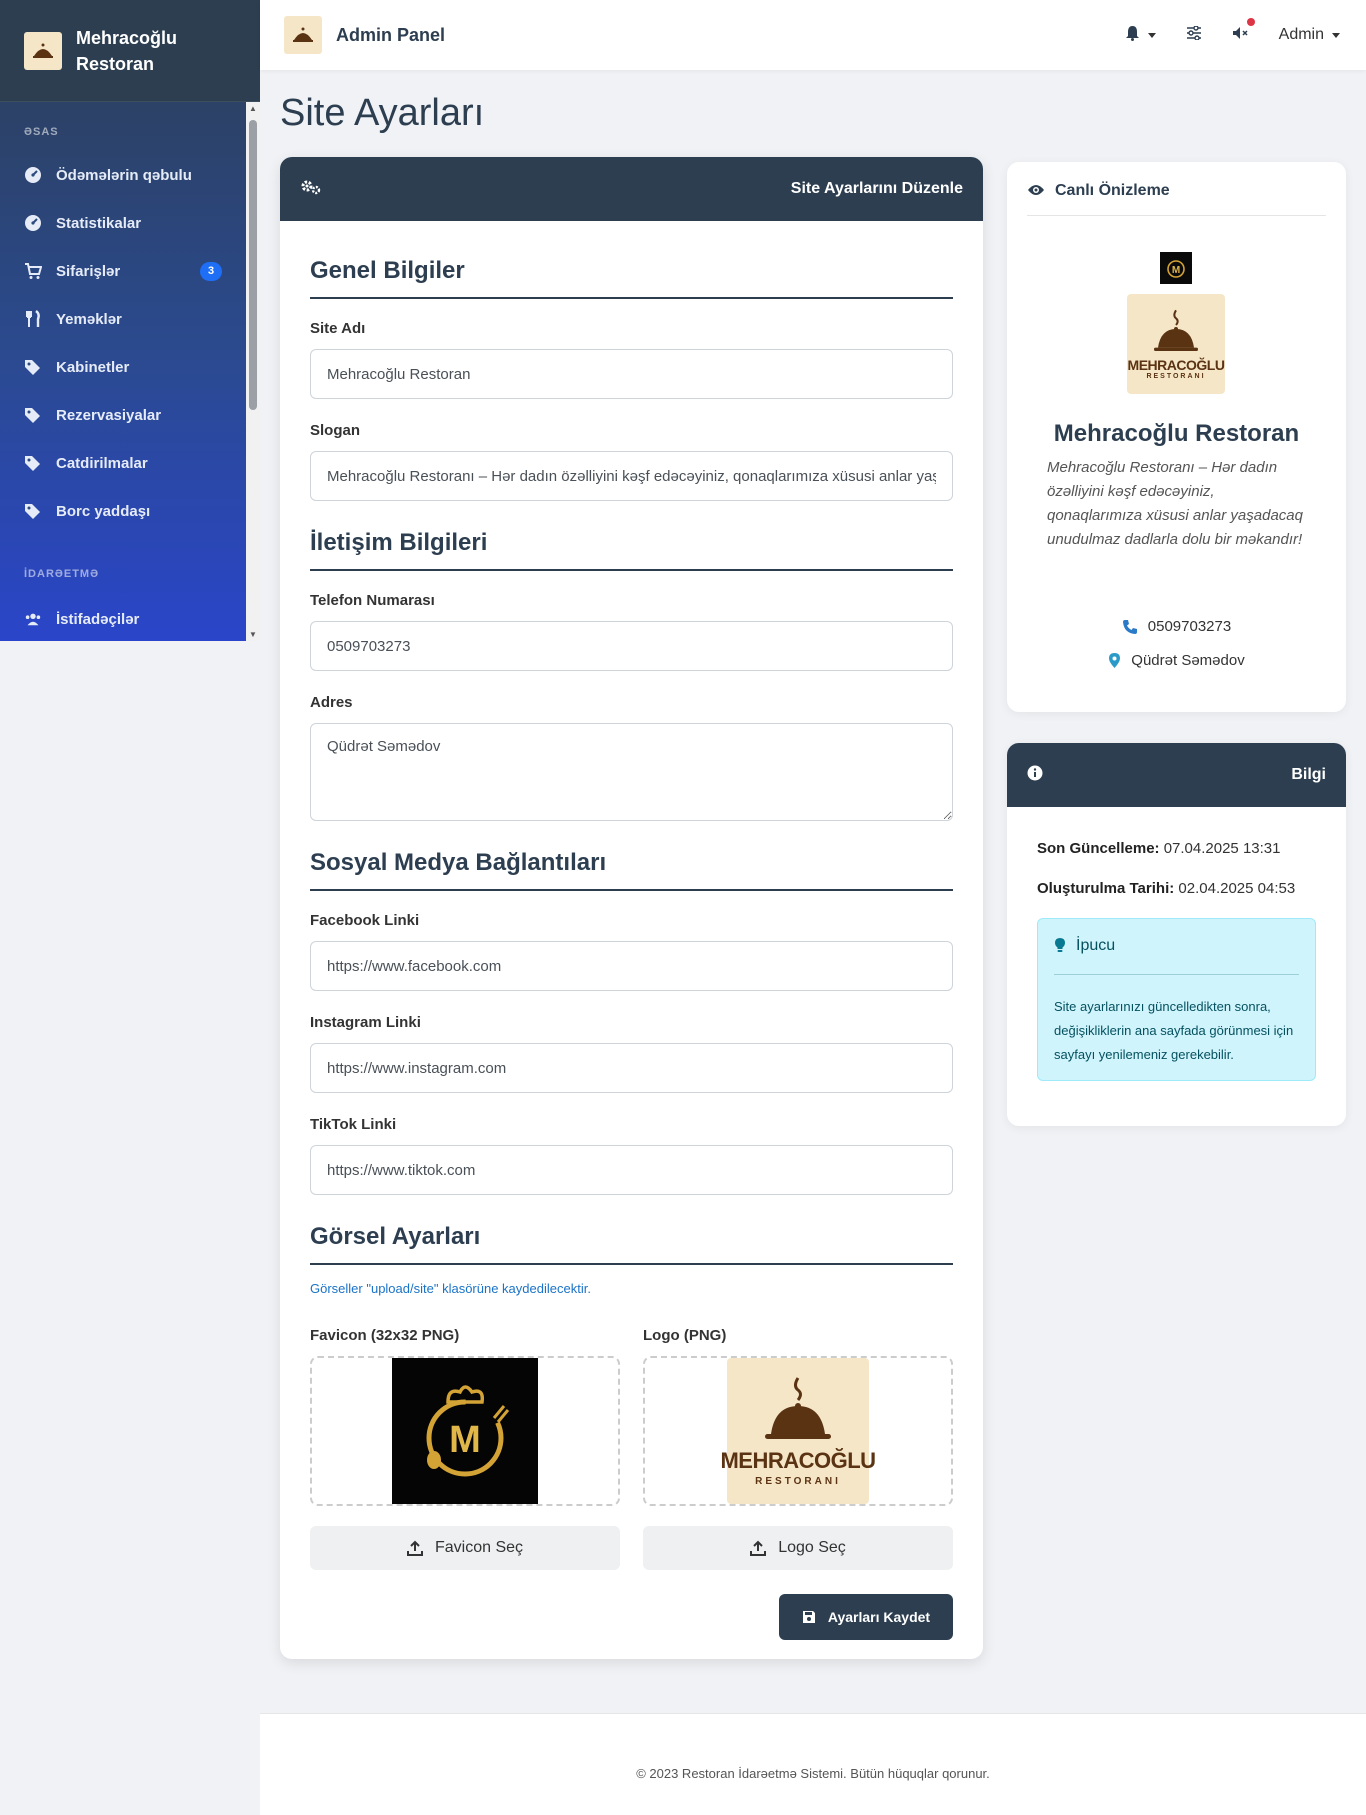  I want to click on save-settings-button: Ayarları Kaydet, so click(866, 1617).